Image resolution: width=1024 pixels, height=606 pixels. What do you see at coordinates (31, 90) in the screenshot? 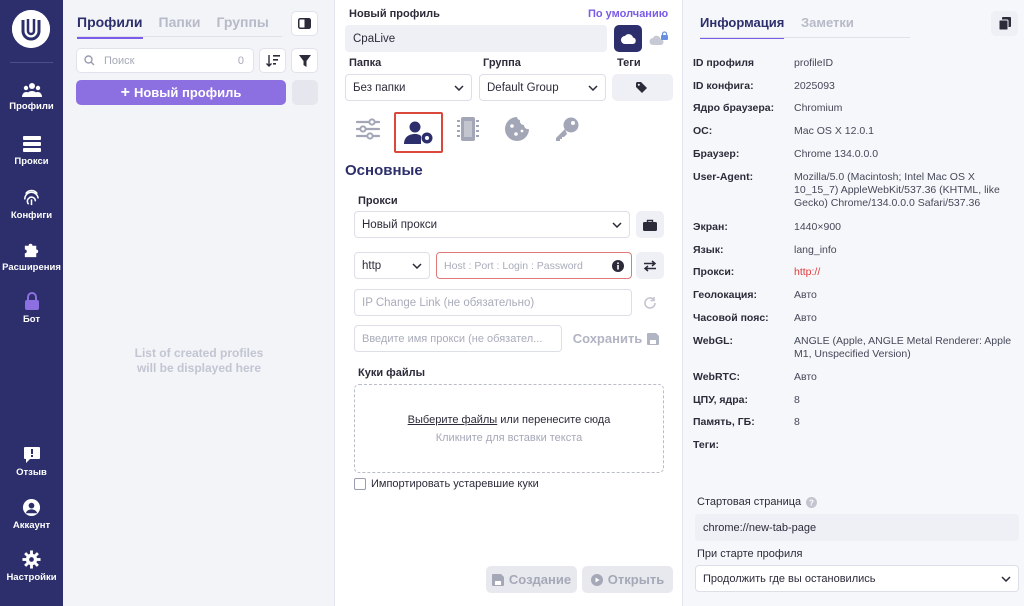
I see `users-icon` at bounding box center [31, 90].